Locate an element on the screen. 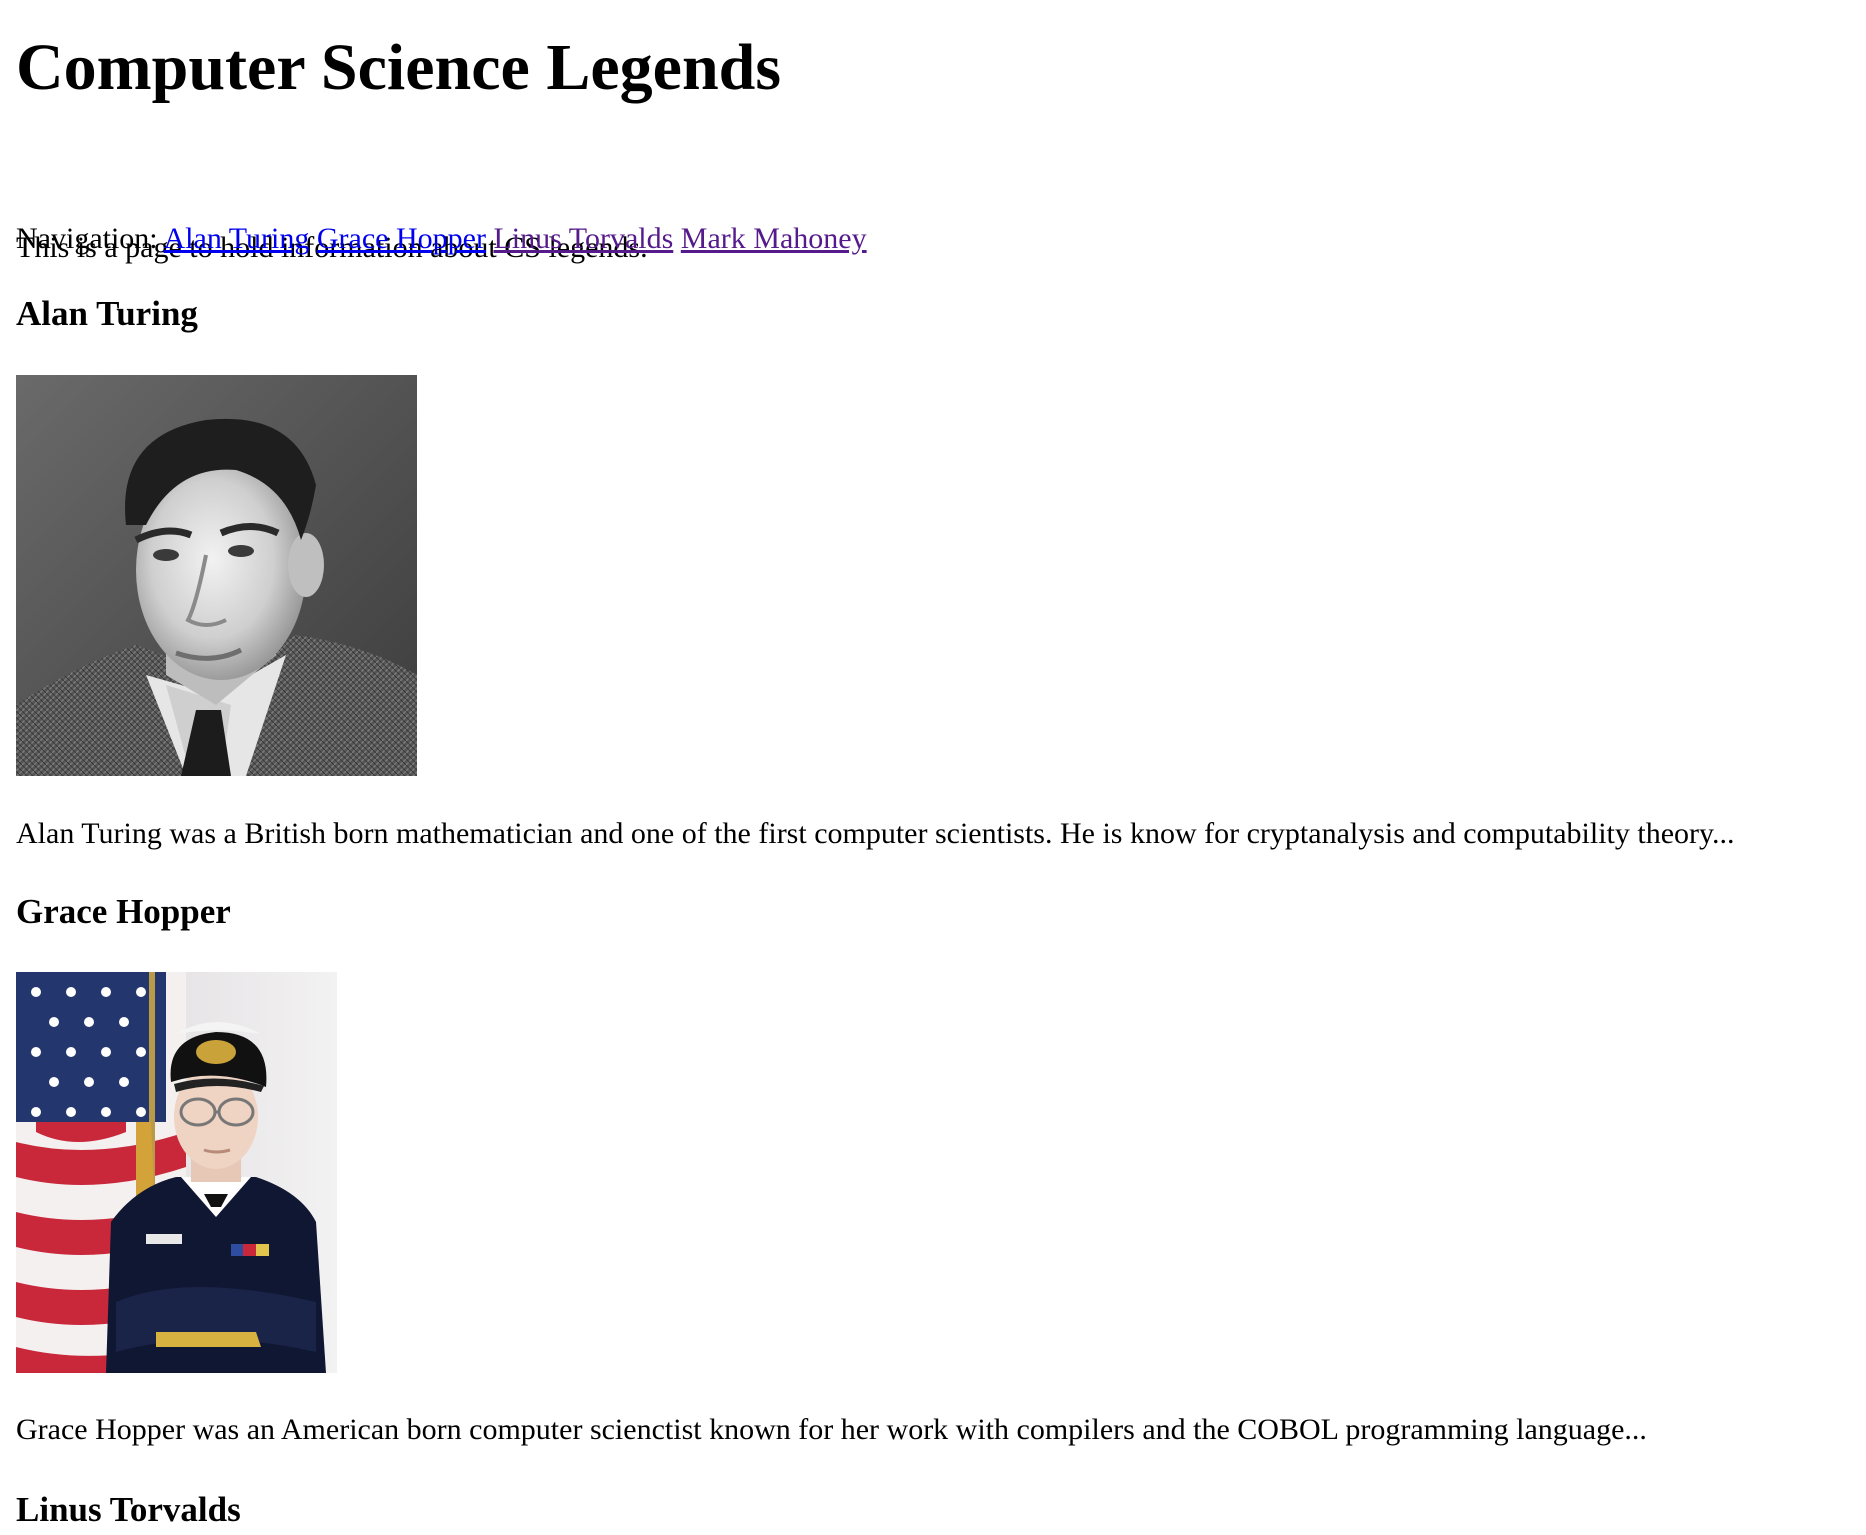 The height and width of the screenshot is (1535, 1866). navigation-label: Navigation: is located at coordinates (87, 238).